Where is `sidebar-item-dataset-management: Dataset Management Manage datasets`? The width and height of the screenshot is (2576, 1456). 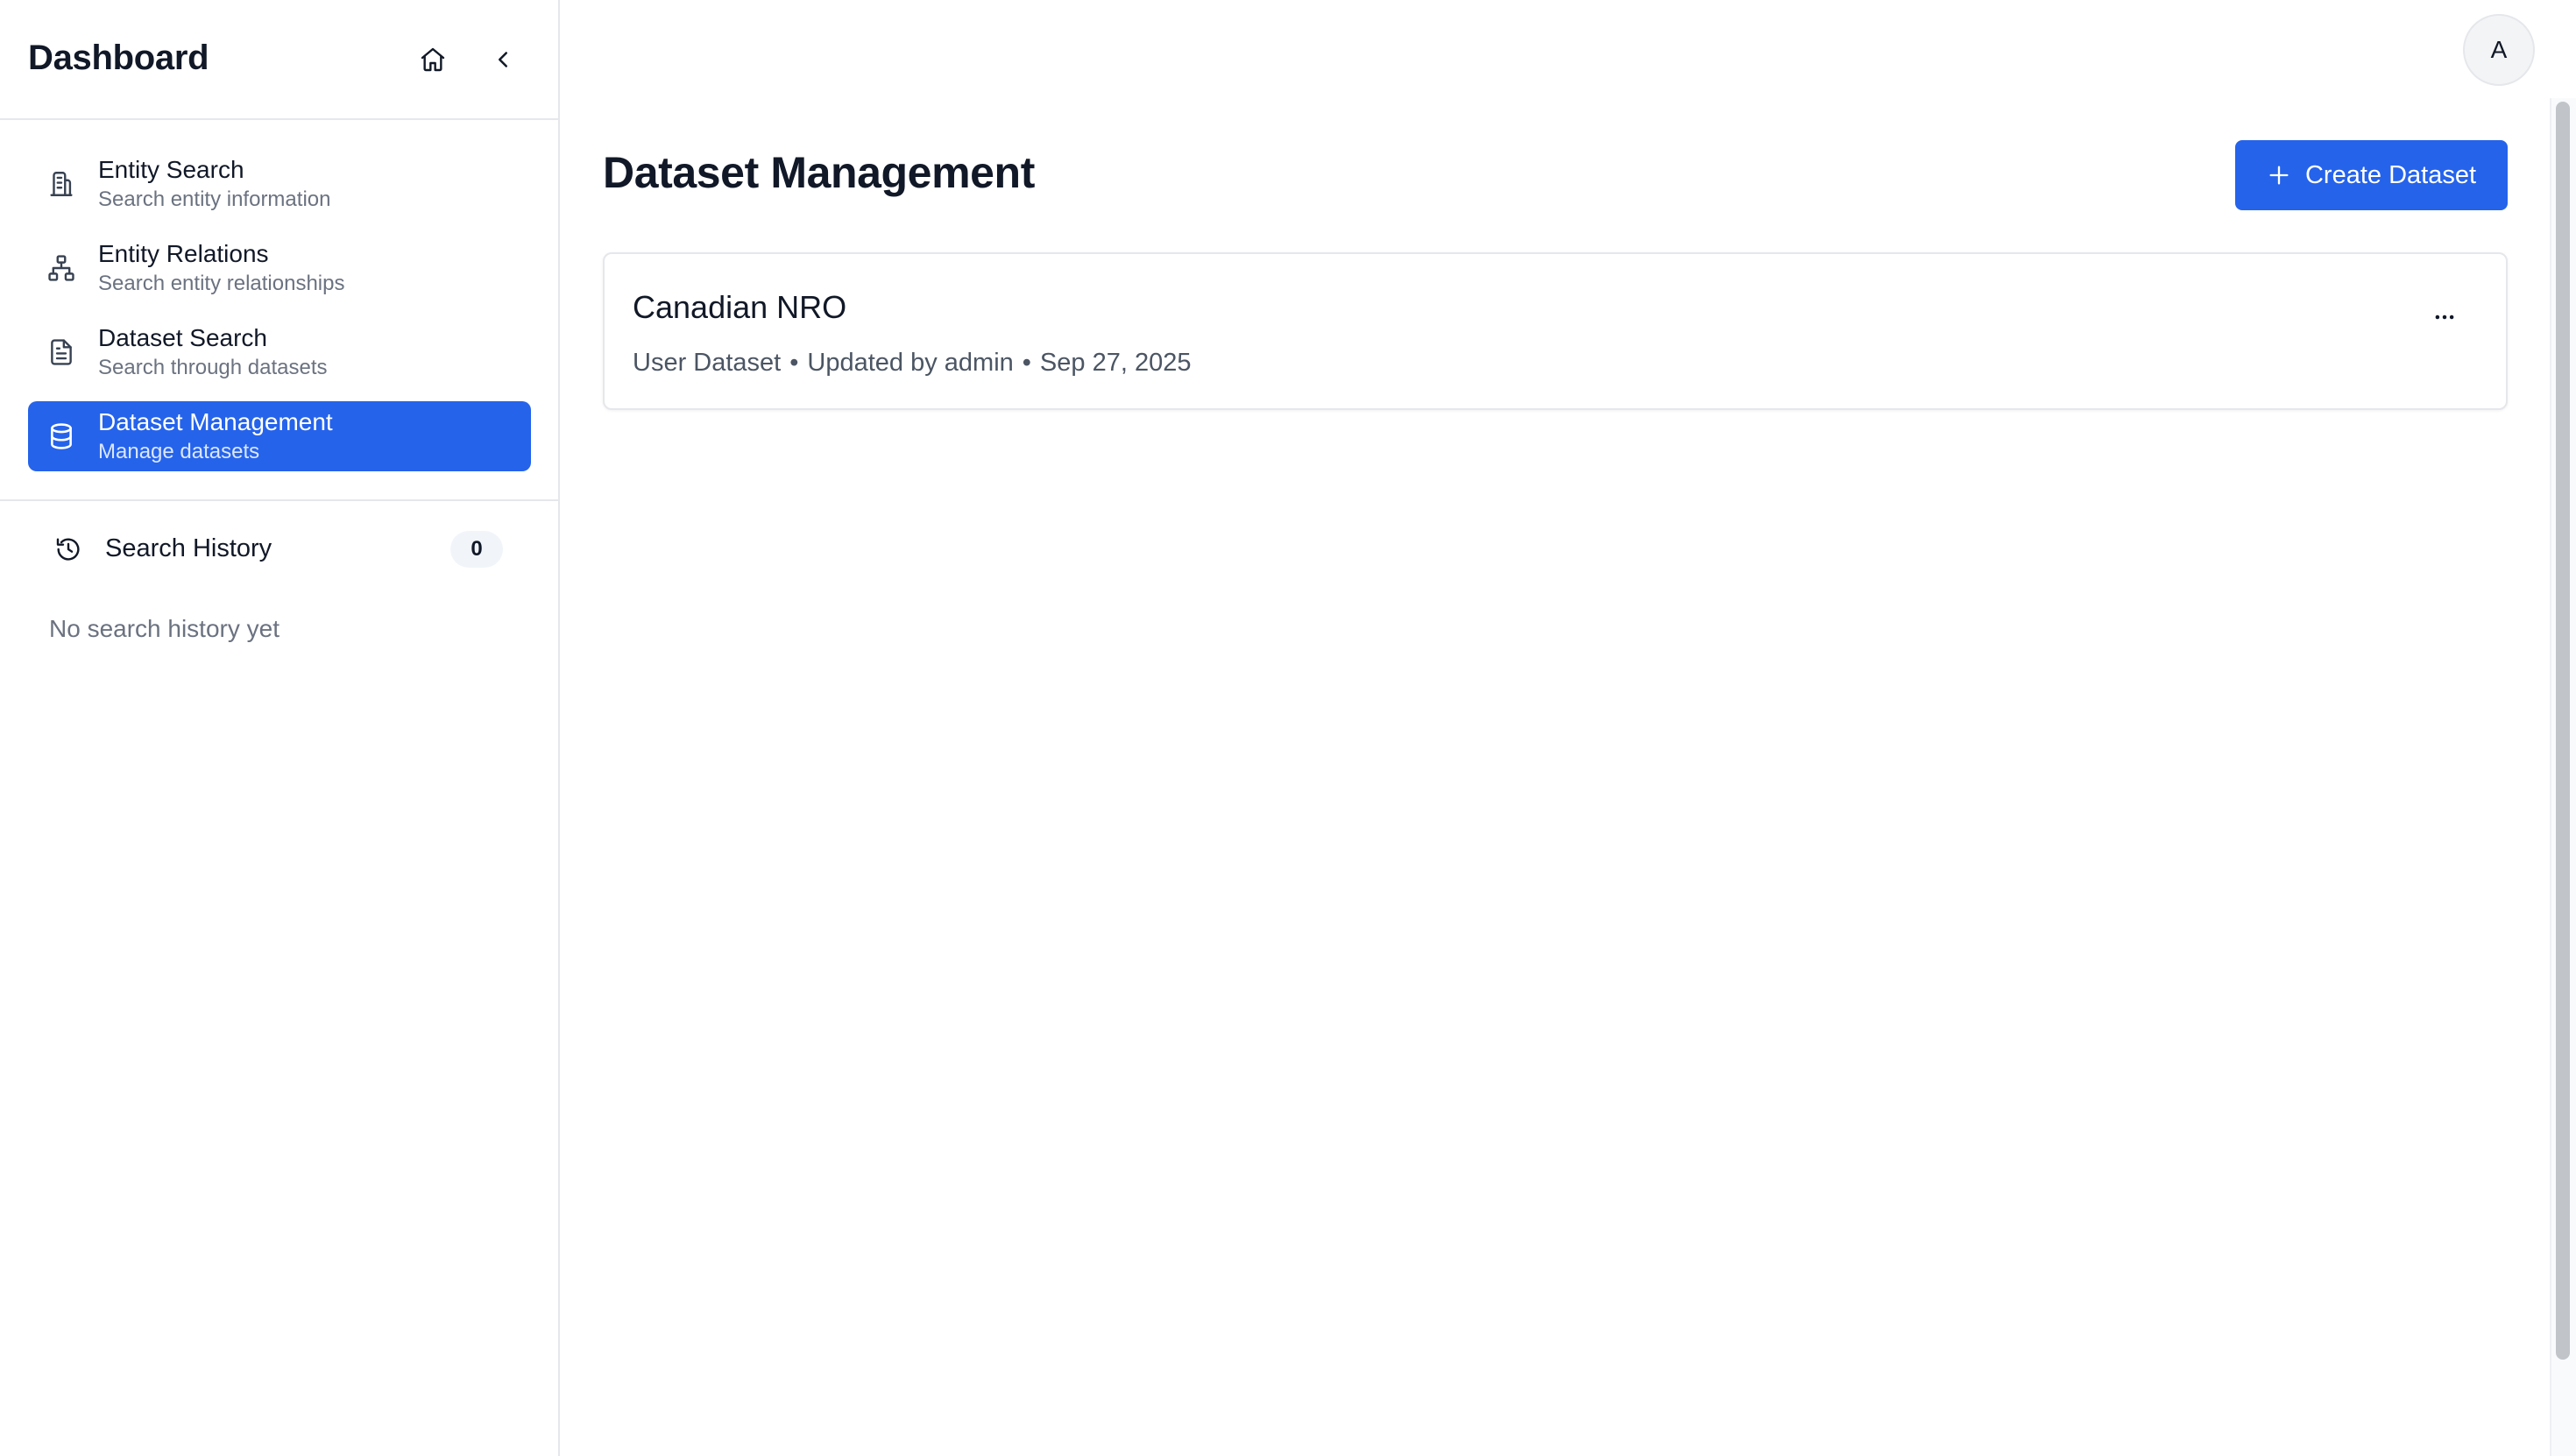
sidebar-item-dataset-management: Dataset Management Manage datasets is located at coordinates (279, 436).